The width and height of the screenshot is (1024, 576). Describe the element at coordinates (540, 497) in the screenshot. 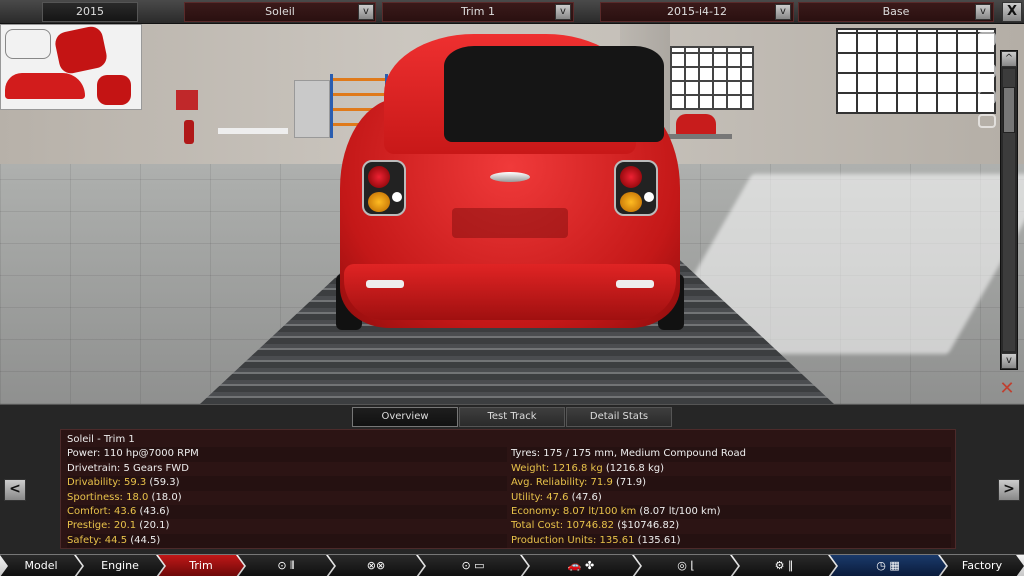

I see `stat-value: Utility: 47.6` at that location.